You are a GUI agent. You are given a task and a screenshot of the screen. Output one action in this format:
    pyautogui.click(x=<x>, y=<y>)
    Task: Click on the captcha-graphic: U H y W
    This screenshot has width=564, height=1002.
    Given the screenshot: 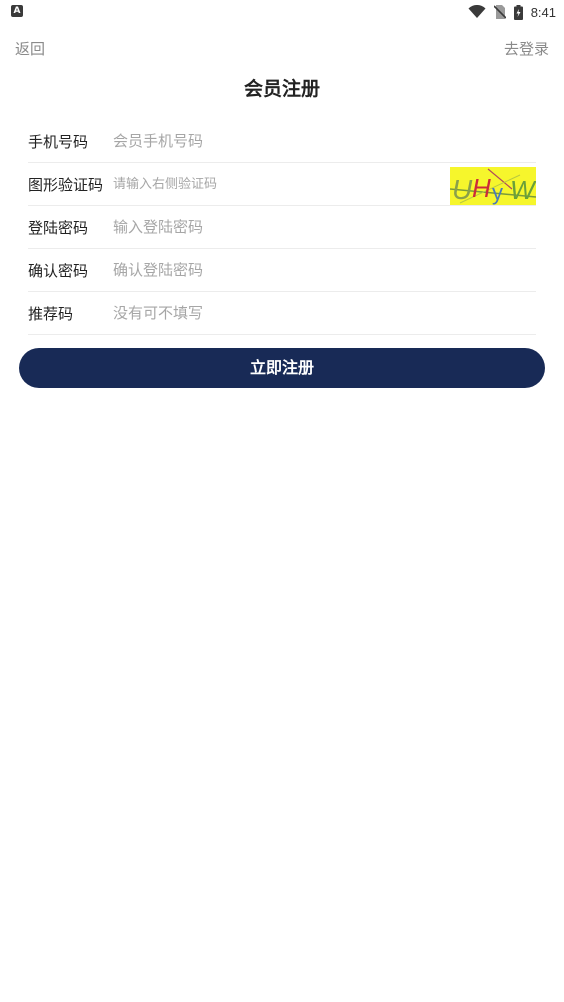 What is the action you would take?
    pyautogui.click(x=493, y=186)
    